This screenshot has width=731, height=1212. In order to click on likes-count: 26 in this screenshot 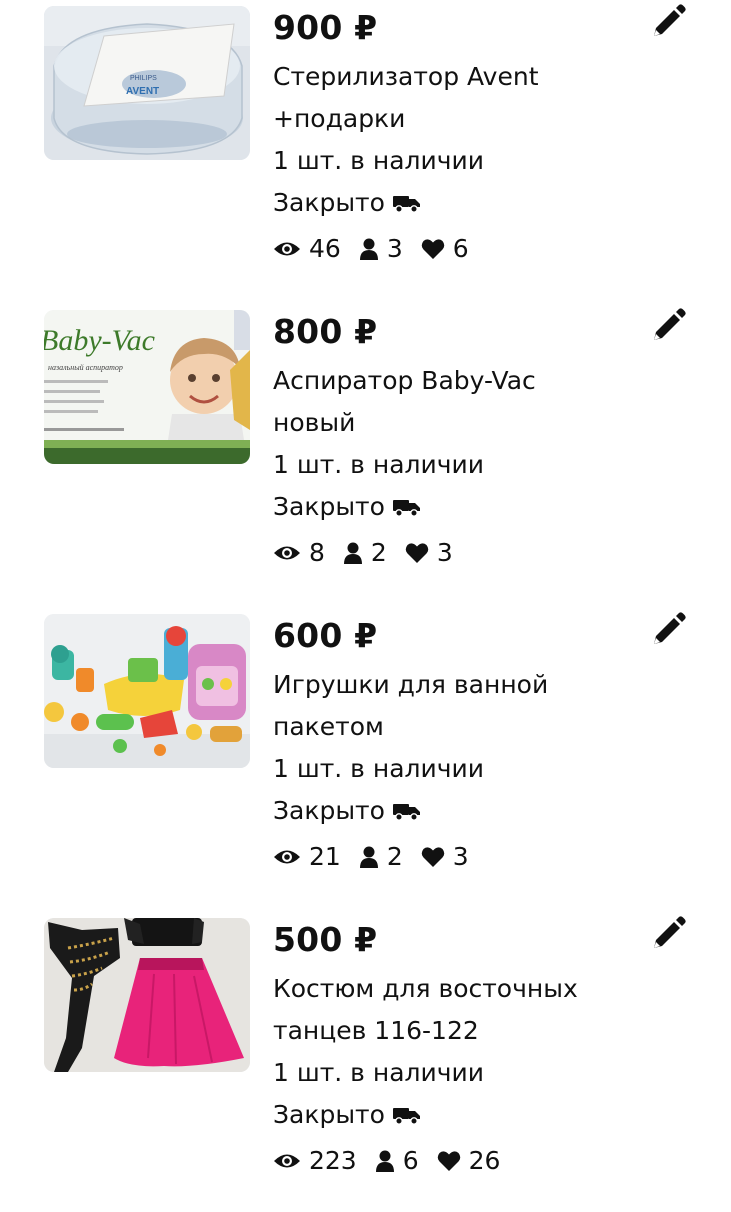, I will do `click(484, 1160)`.